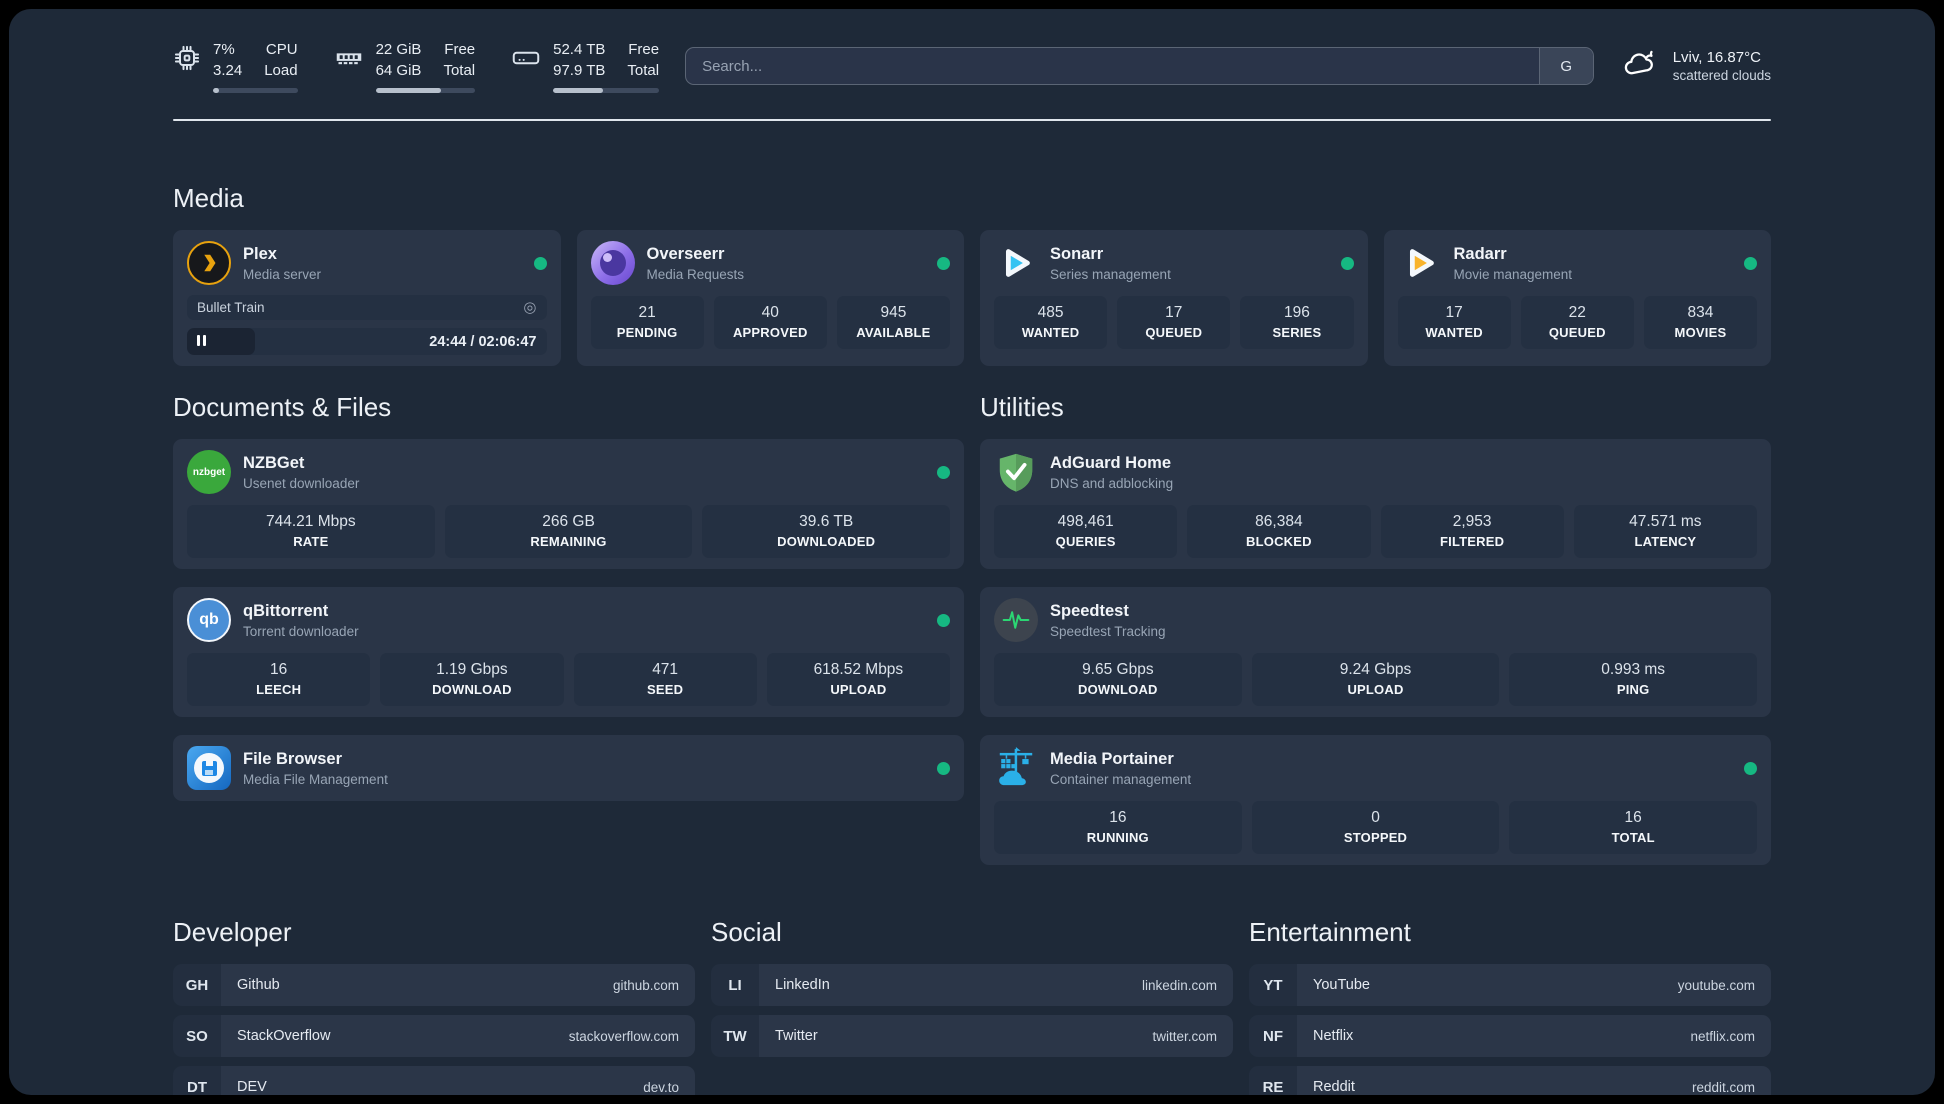  Describe the element at coordinates (612, 263) in the screenshot. I see `overseerr-icon` at that location.